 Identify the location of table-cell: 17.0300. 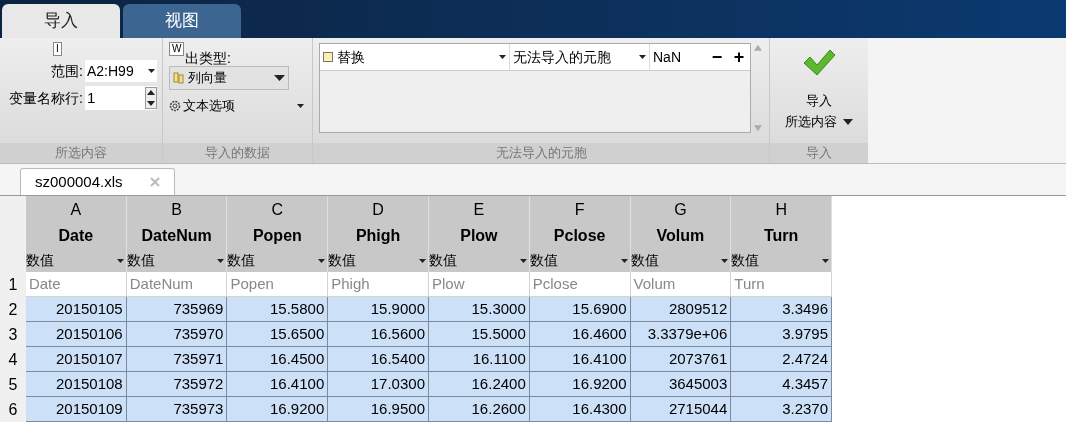
(378, 384).